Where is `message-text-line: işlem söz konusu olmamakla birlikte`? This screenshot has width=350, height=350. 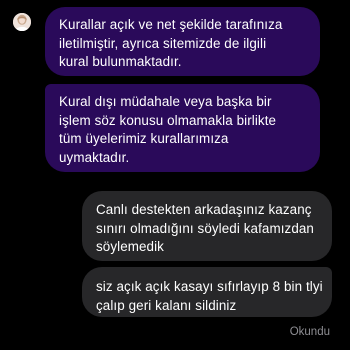
message-text-line: işlem söz konusu olmamakla birlikte is located at coordinates (168, 120).